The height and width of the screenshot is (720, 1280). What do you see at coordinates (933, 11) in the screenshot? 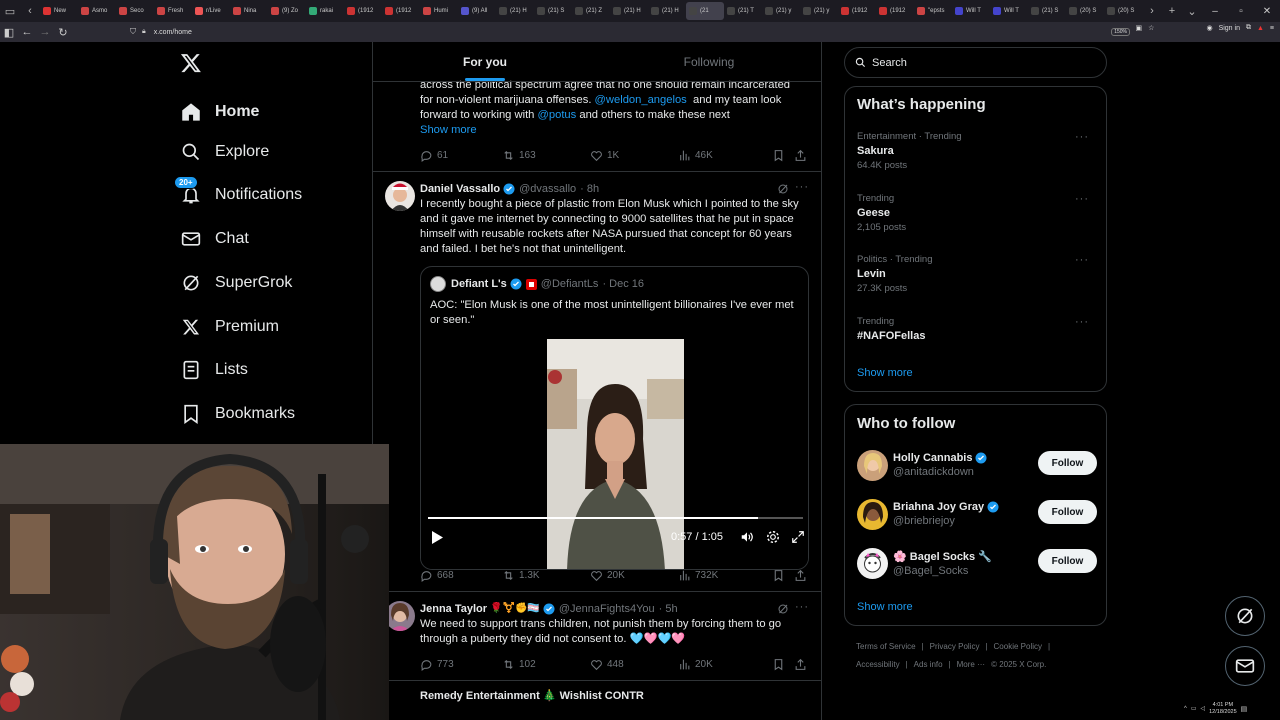
I see `browser-tab: "epsts` at bounding box center [933, 11].